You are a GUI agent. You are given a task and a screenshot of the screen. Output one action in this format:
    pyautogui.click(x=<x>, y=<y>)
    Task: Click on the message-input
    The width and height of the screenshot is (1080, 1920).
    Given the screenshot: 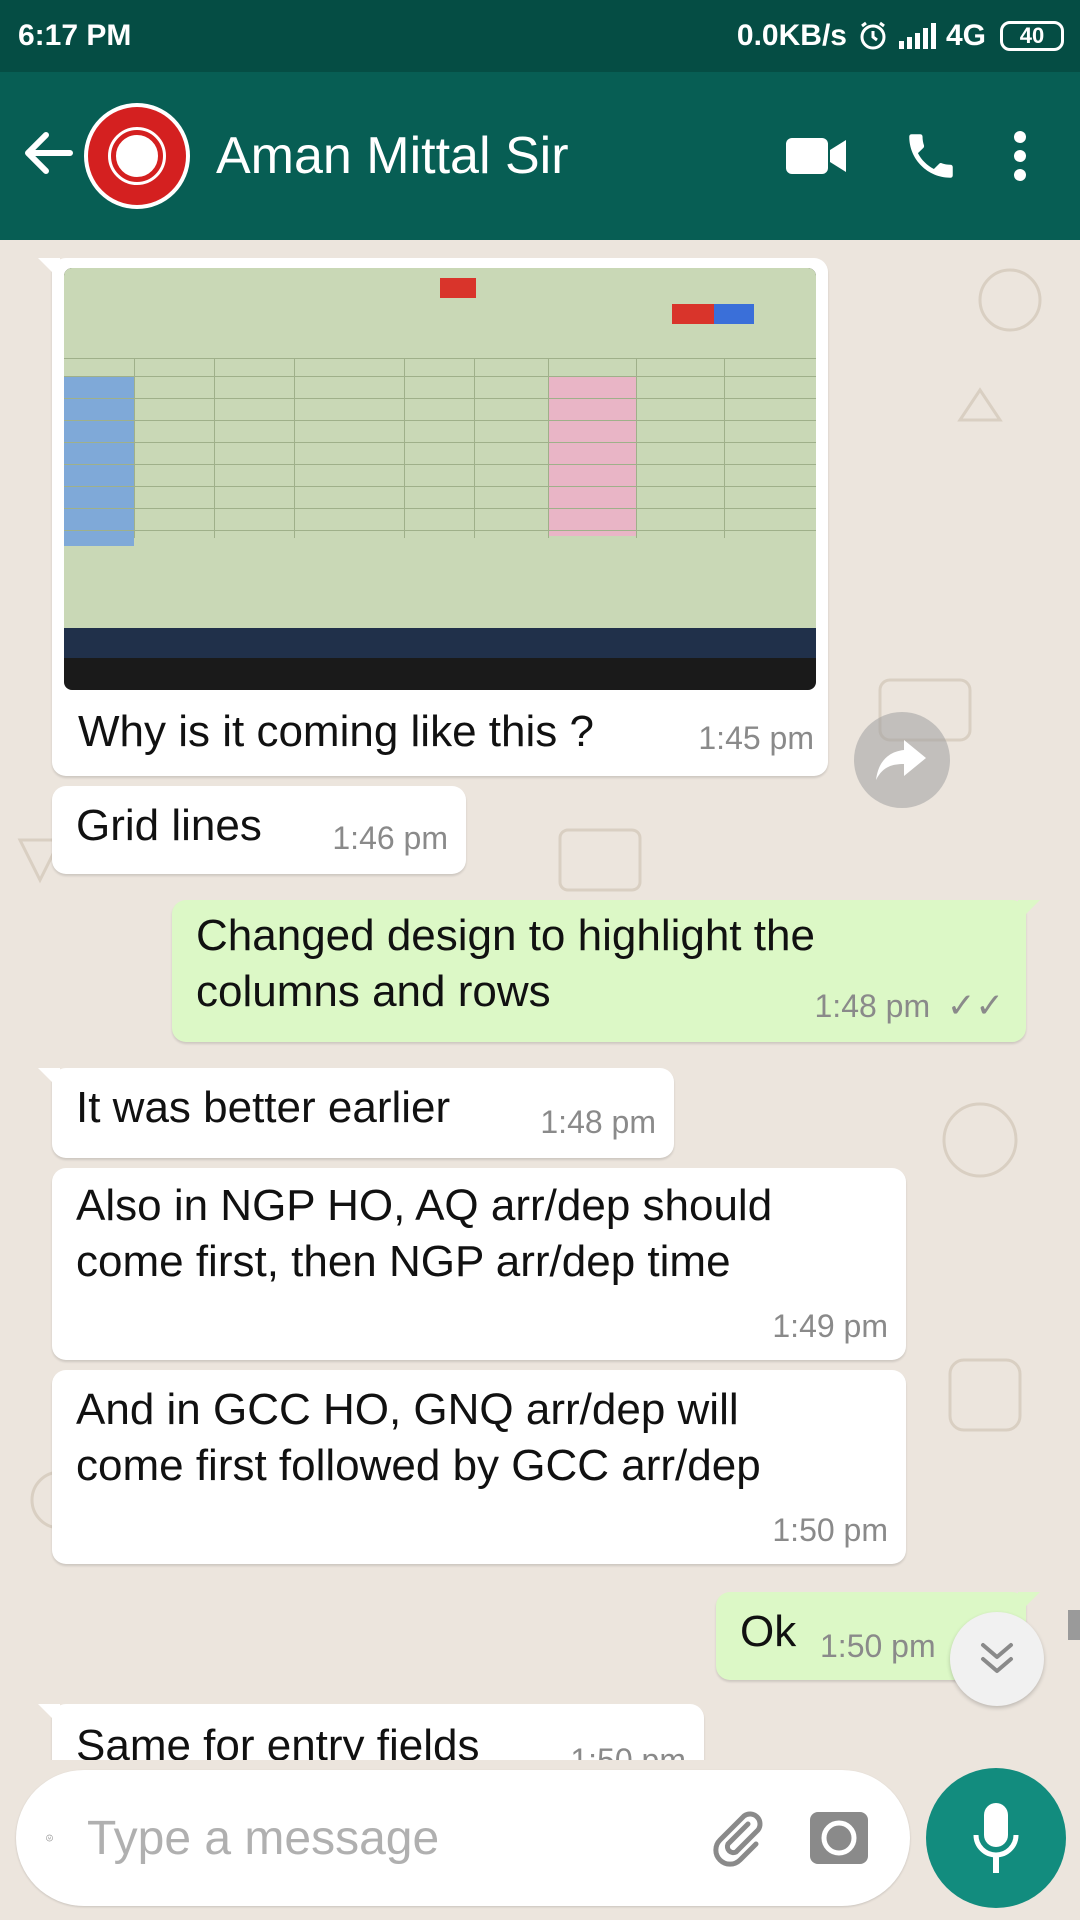 What is the action you would take?
    pyautogui.click(x=397, y=1838)
    